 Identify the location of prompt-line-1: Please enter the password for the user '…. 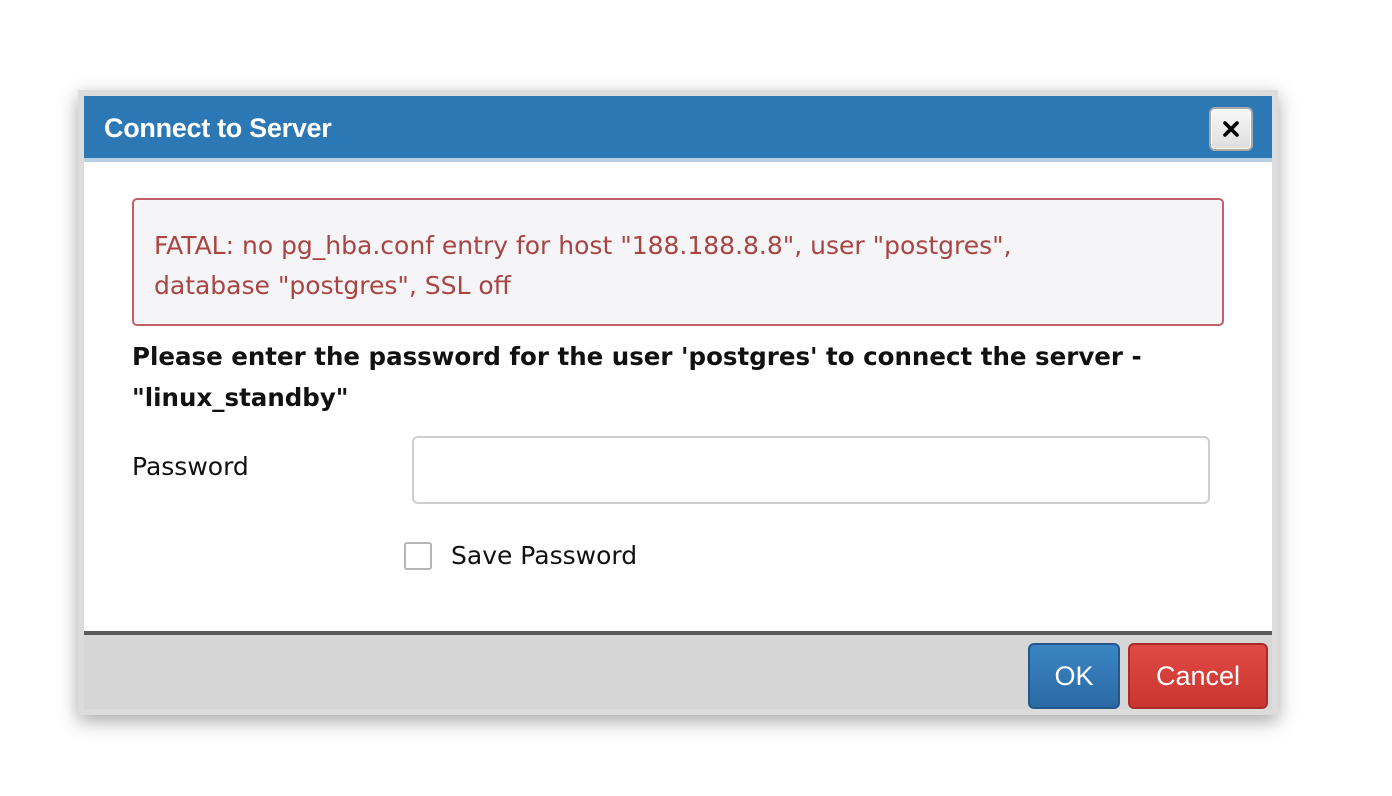
(637, 356).